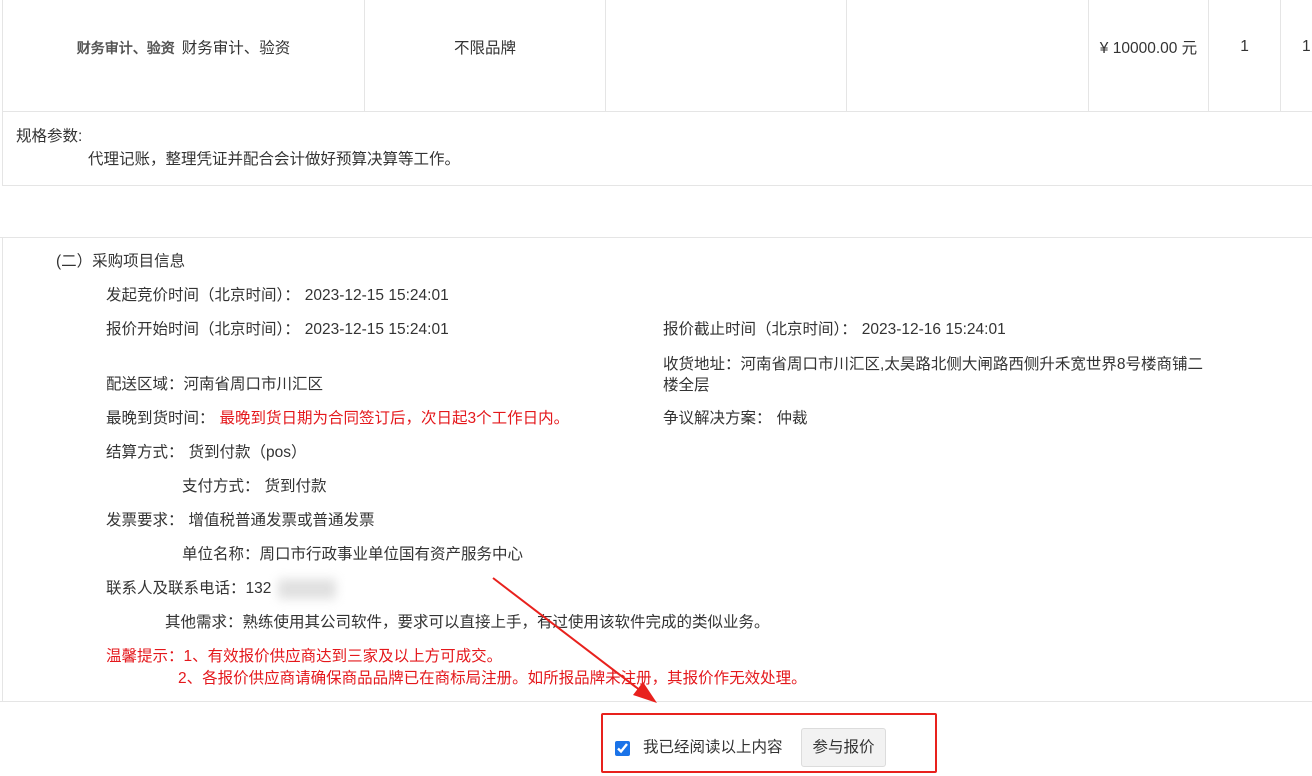 The width and height of the screenshot is (1312, 776). Describe the element at coordinates (247, 452) in the screenshot. I see `field-value: 货到付款（pos）` at that location.